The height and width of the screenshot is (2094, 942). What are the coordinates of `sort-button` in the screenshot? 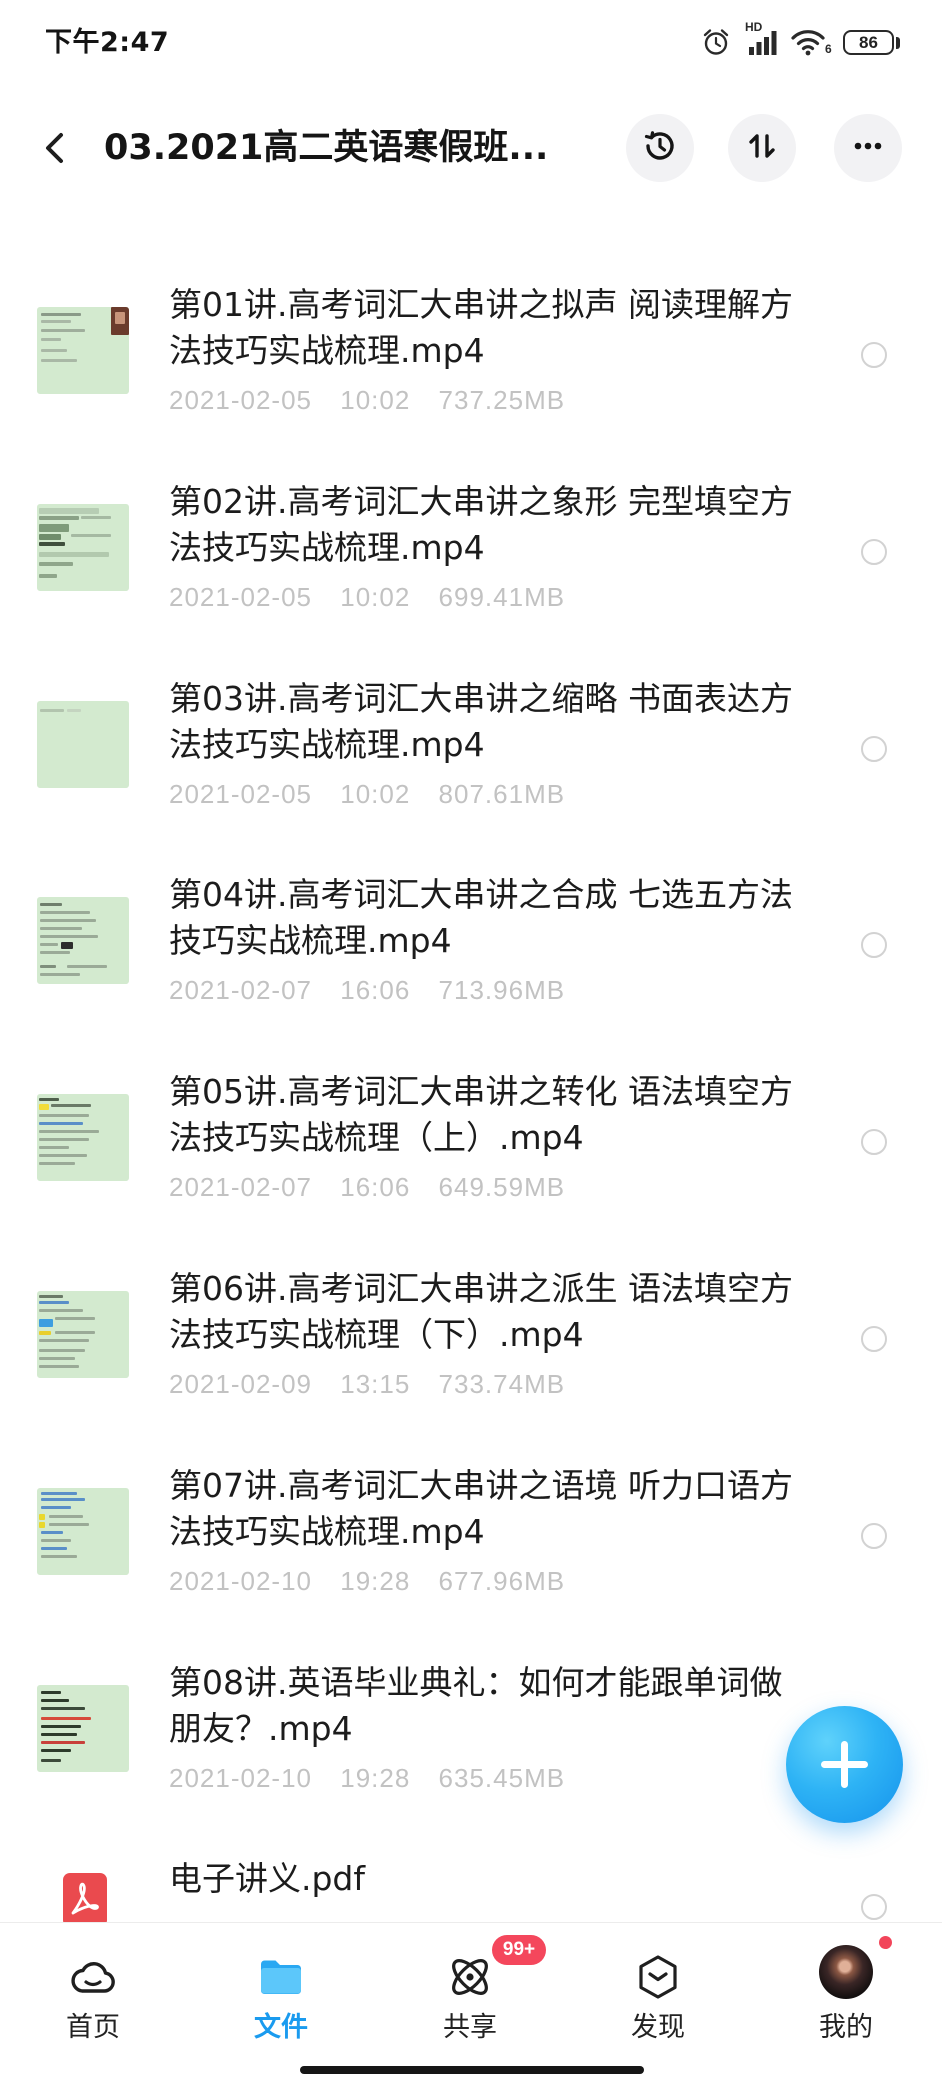 It's located at (762, 148).